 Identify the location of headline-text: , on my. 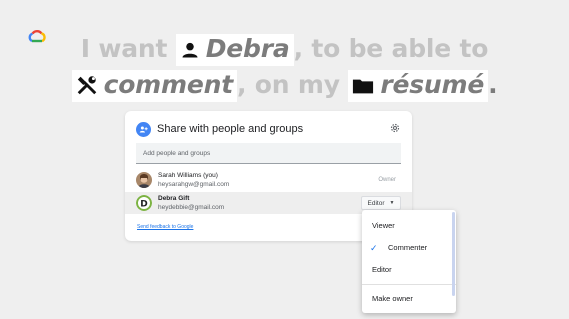
(292, 84).